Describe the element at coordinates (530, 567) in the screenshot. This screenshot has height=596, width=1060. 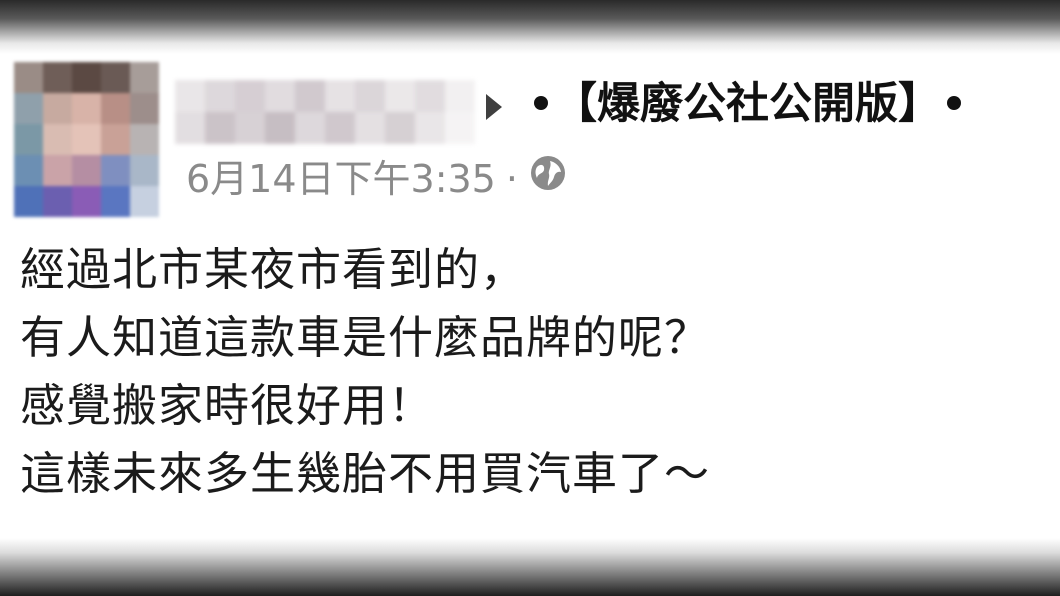
I see `bottom-dark-band` at that location.